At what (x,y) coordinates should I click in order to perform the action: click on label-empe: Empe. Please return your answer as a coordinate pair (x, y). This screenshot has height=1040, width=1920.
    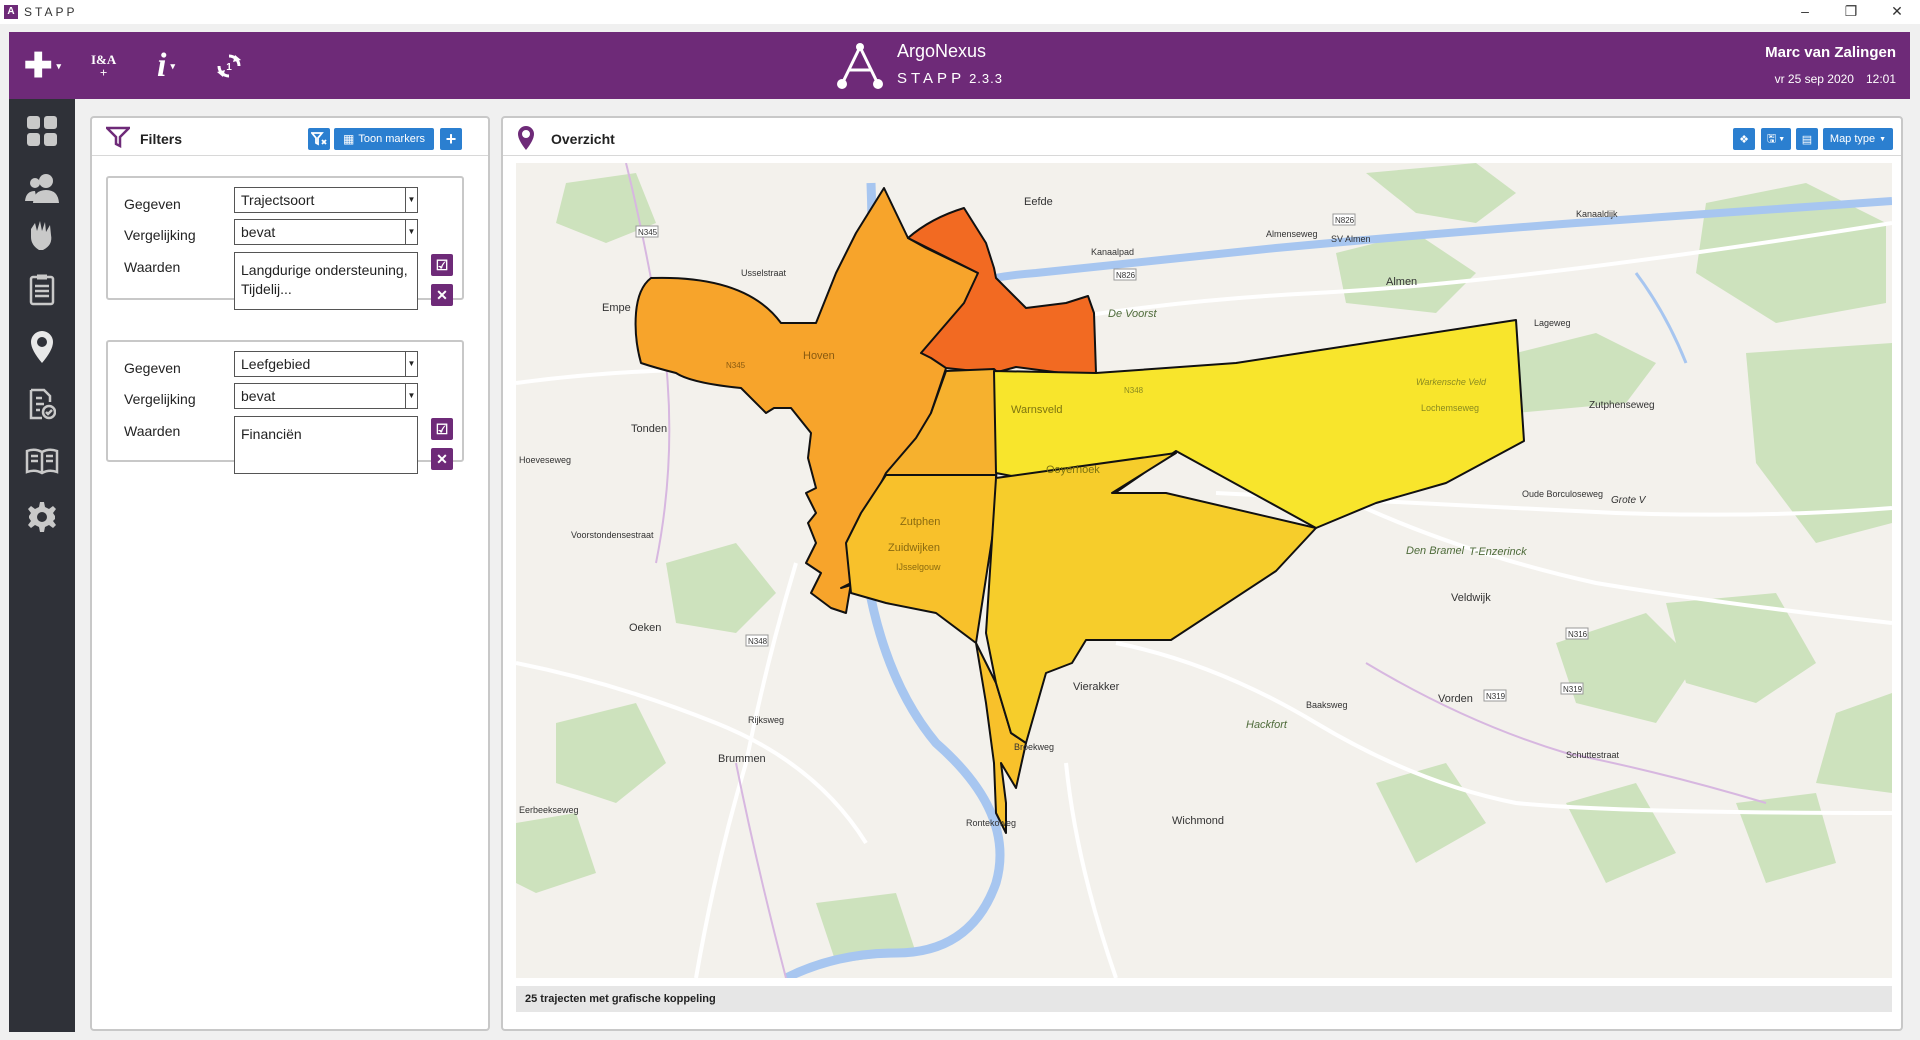
    Looking at the image, I should click on (616, 308).